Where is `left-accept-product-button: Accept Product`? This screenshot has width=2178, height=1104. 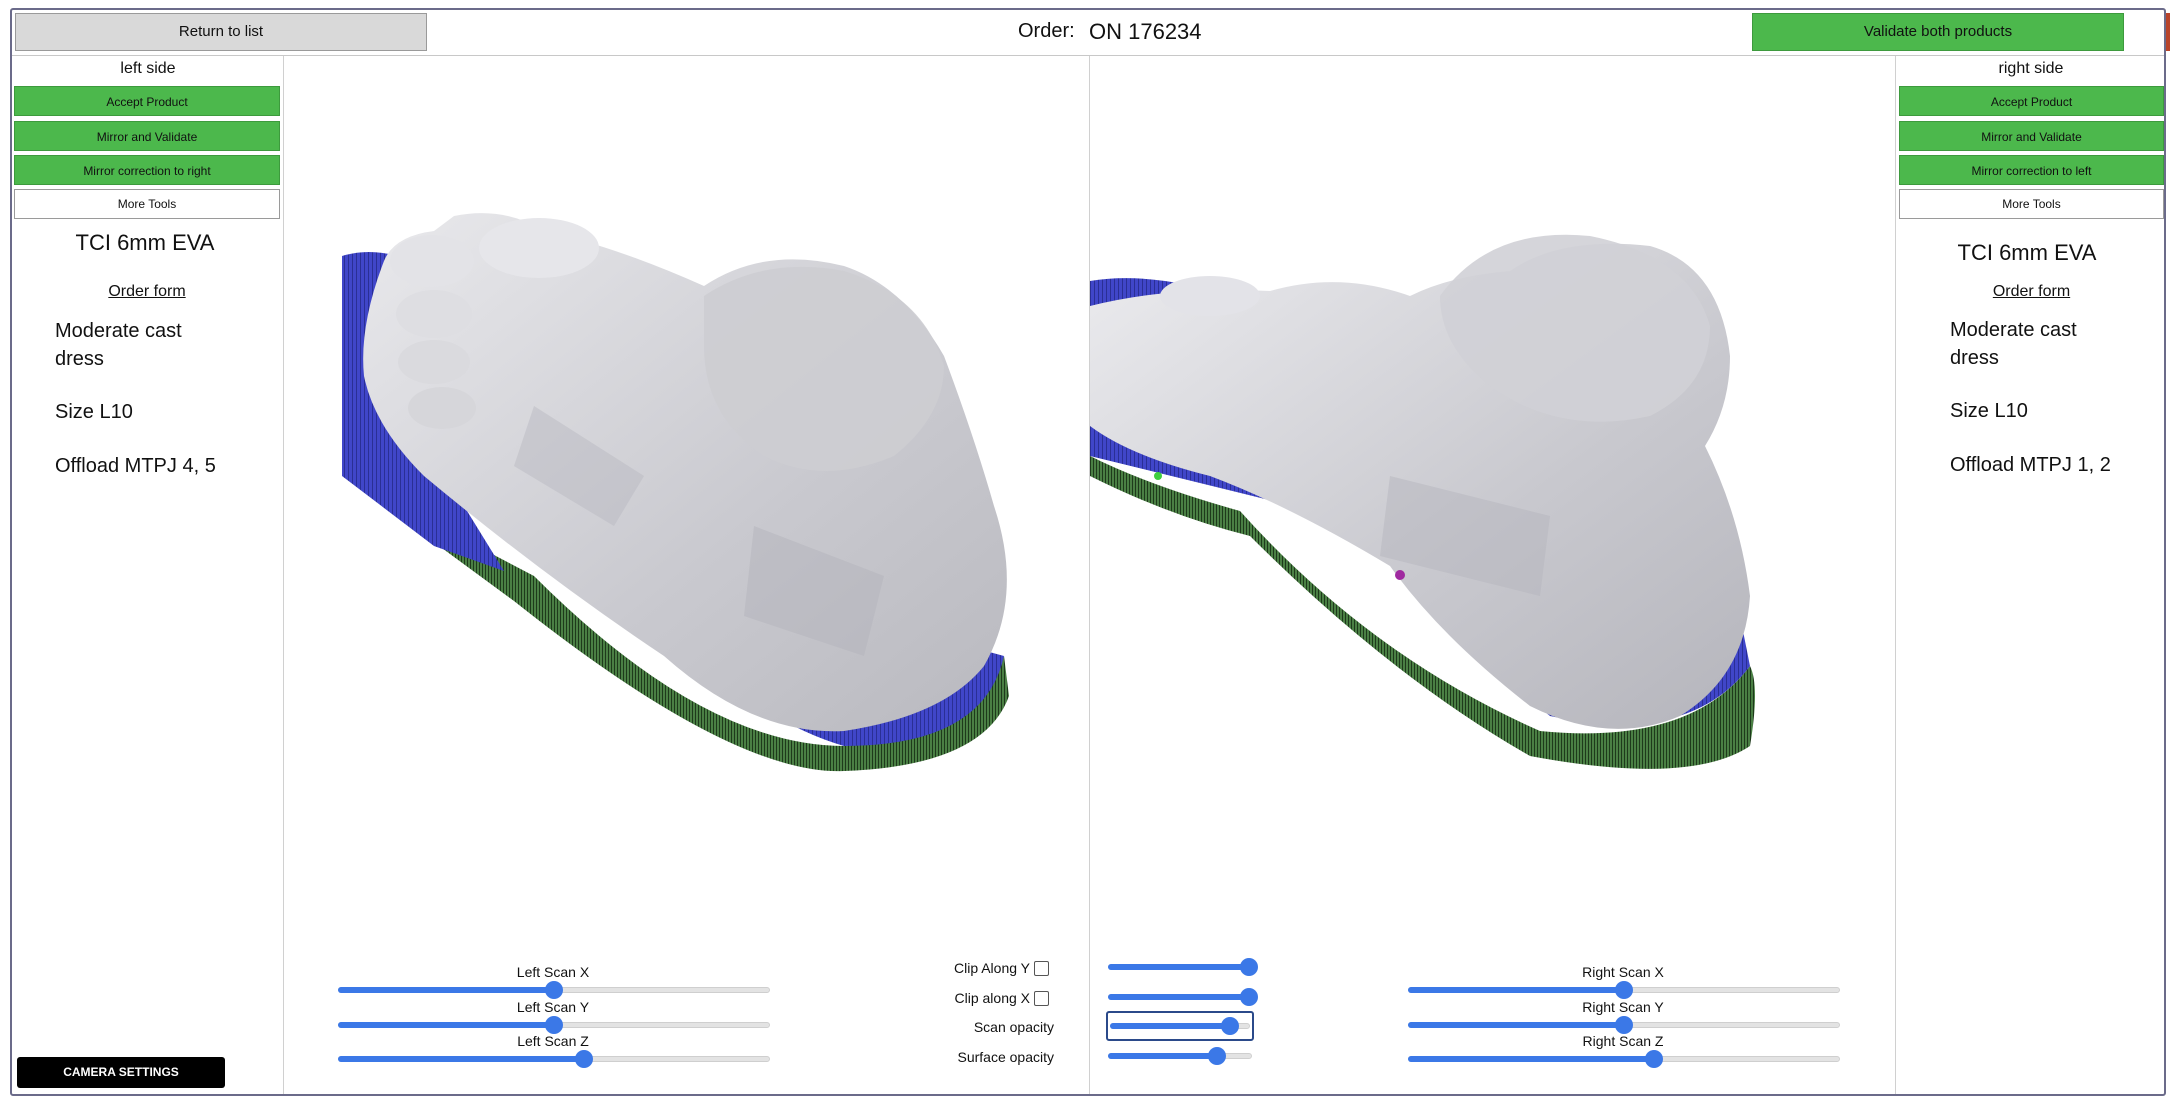 left-accept-product-button: Accept Product is located at coordinates (147, 101).